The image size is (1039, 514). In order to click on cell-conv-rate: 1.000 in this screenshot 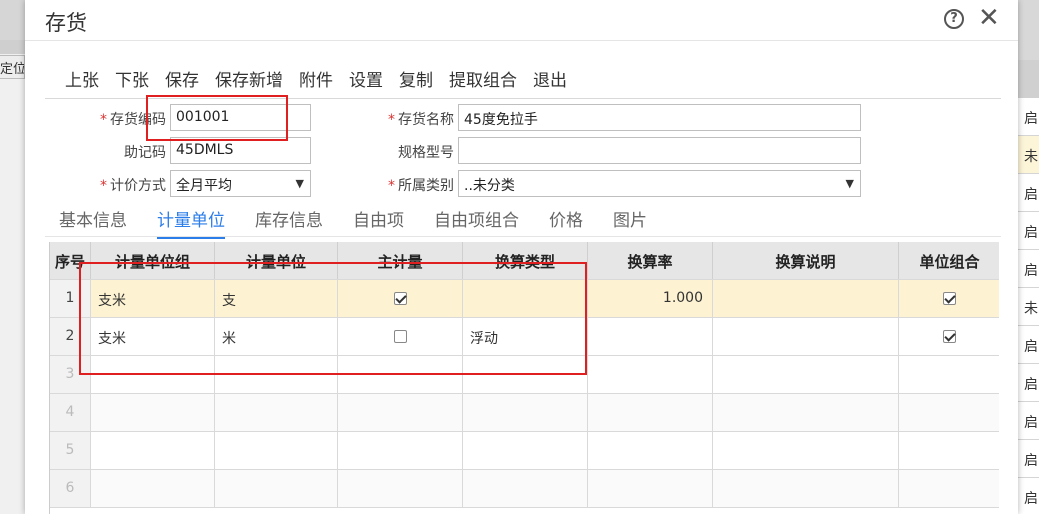, I will do `click(650, 298)`.